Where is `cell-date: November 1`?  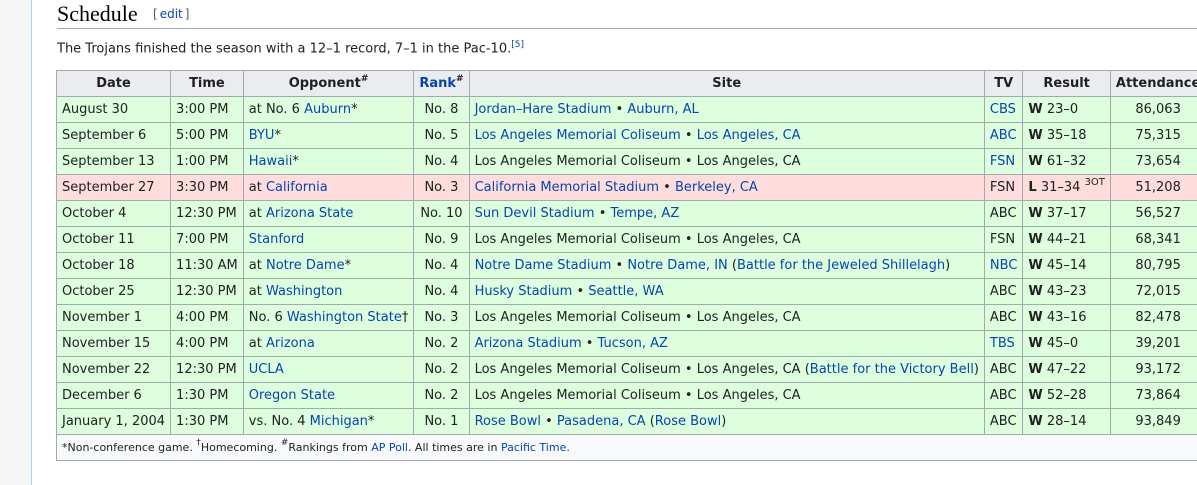
cell-date: November 1 is located at coordinates (113, 317).